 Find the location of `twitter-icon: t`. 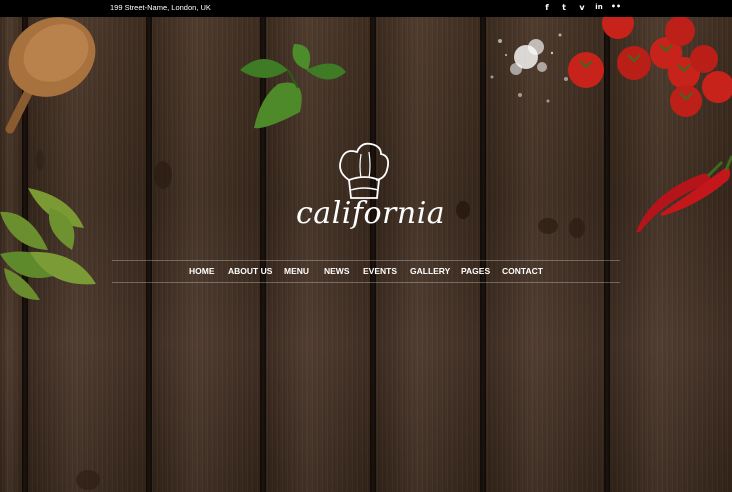

twitter-icon: t is located at coordinates (564, 7).